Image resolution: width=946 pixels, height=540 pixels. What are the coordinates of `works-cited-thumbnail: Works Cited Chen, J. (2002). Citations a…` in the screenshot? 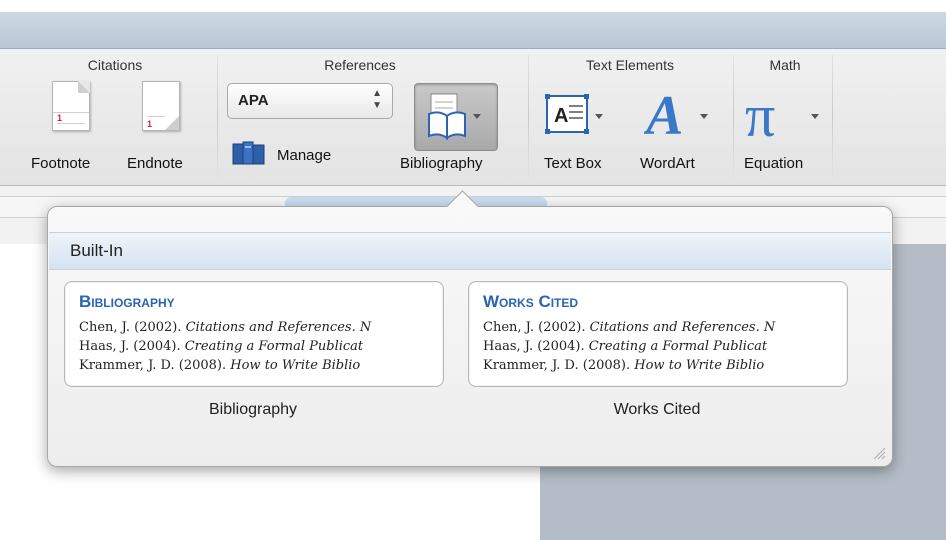 It's located at (658, 334).